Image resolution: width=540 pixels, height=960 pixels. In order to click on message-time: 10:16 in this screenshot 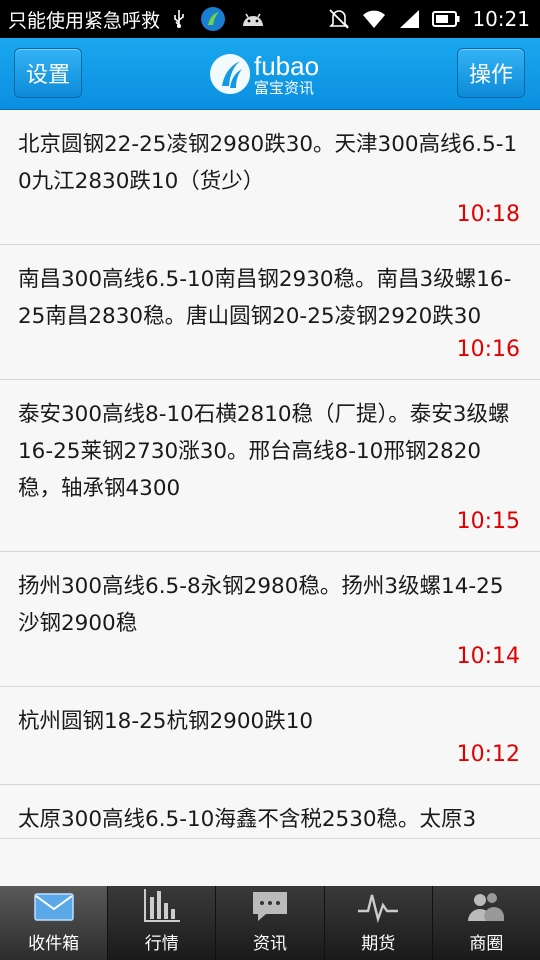, I will do `click(488, 349)`.